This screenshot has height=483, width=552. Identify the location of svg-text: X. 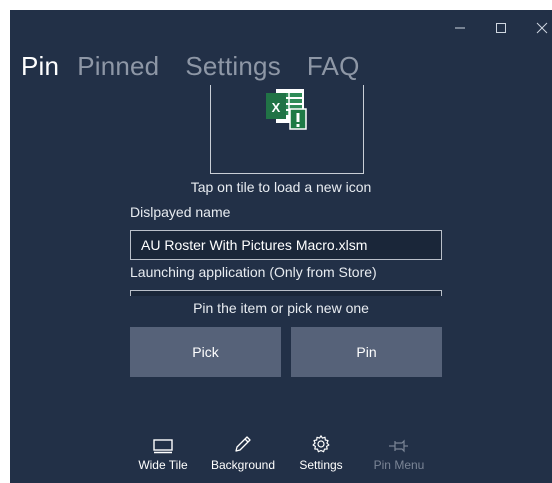
(276, 107).